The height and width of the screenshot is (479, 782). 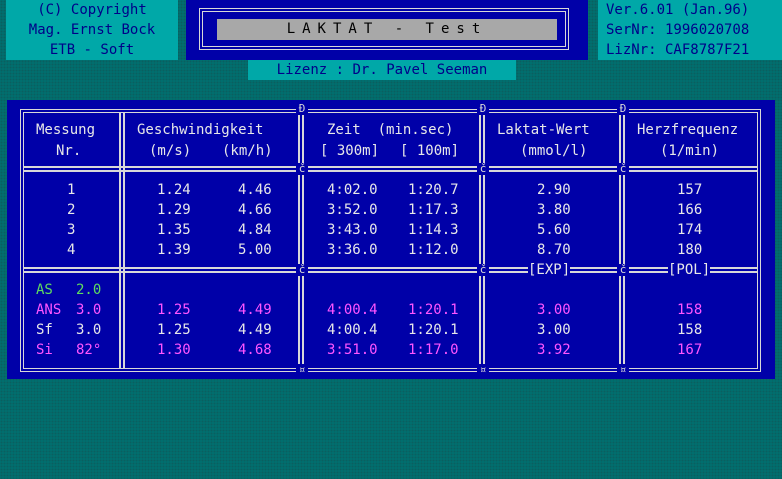 I want to click on cell-laktat: 3.92, so click(x=554, y=350).